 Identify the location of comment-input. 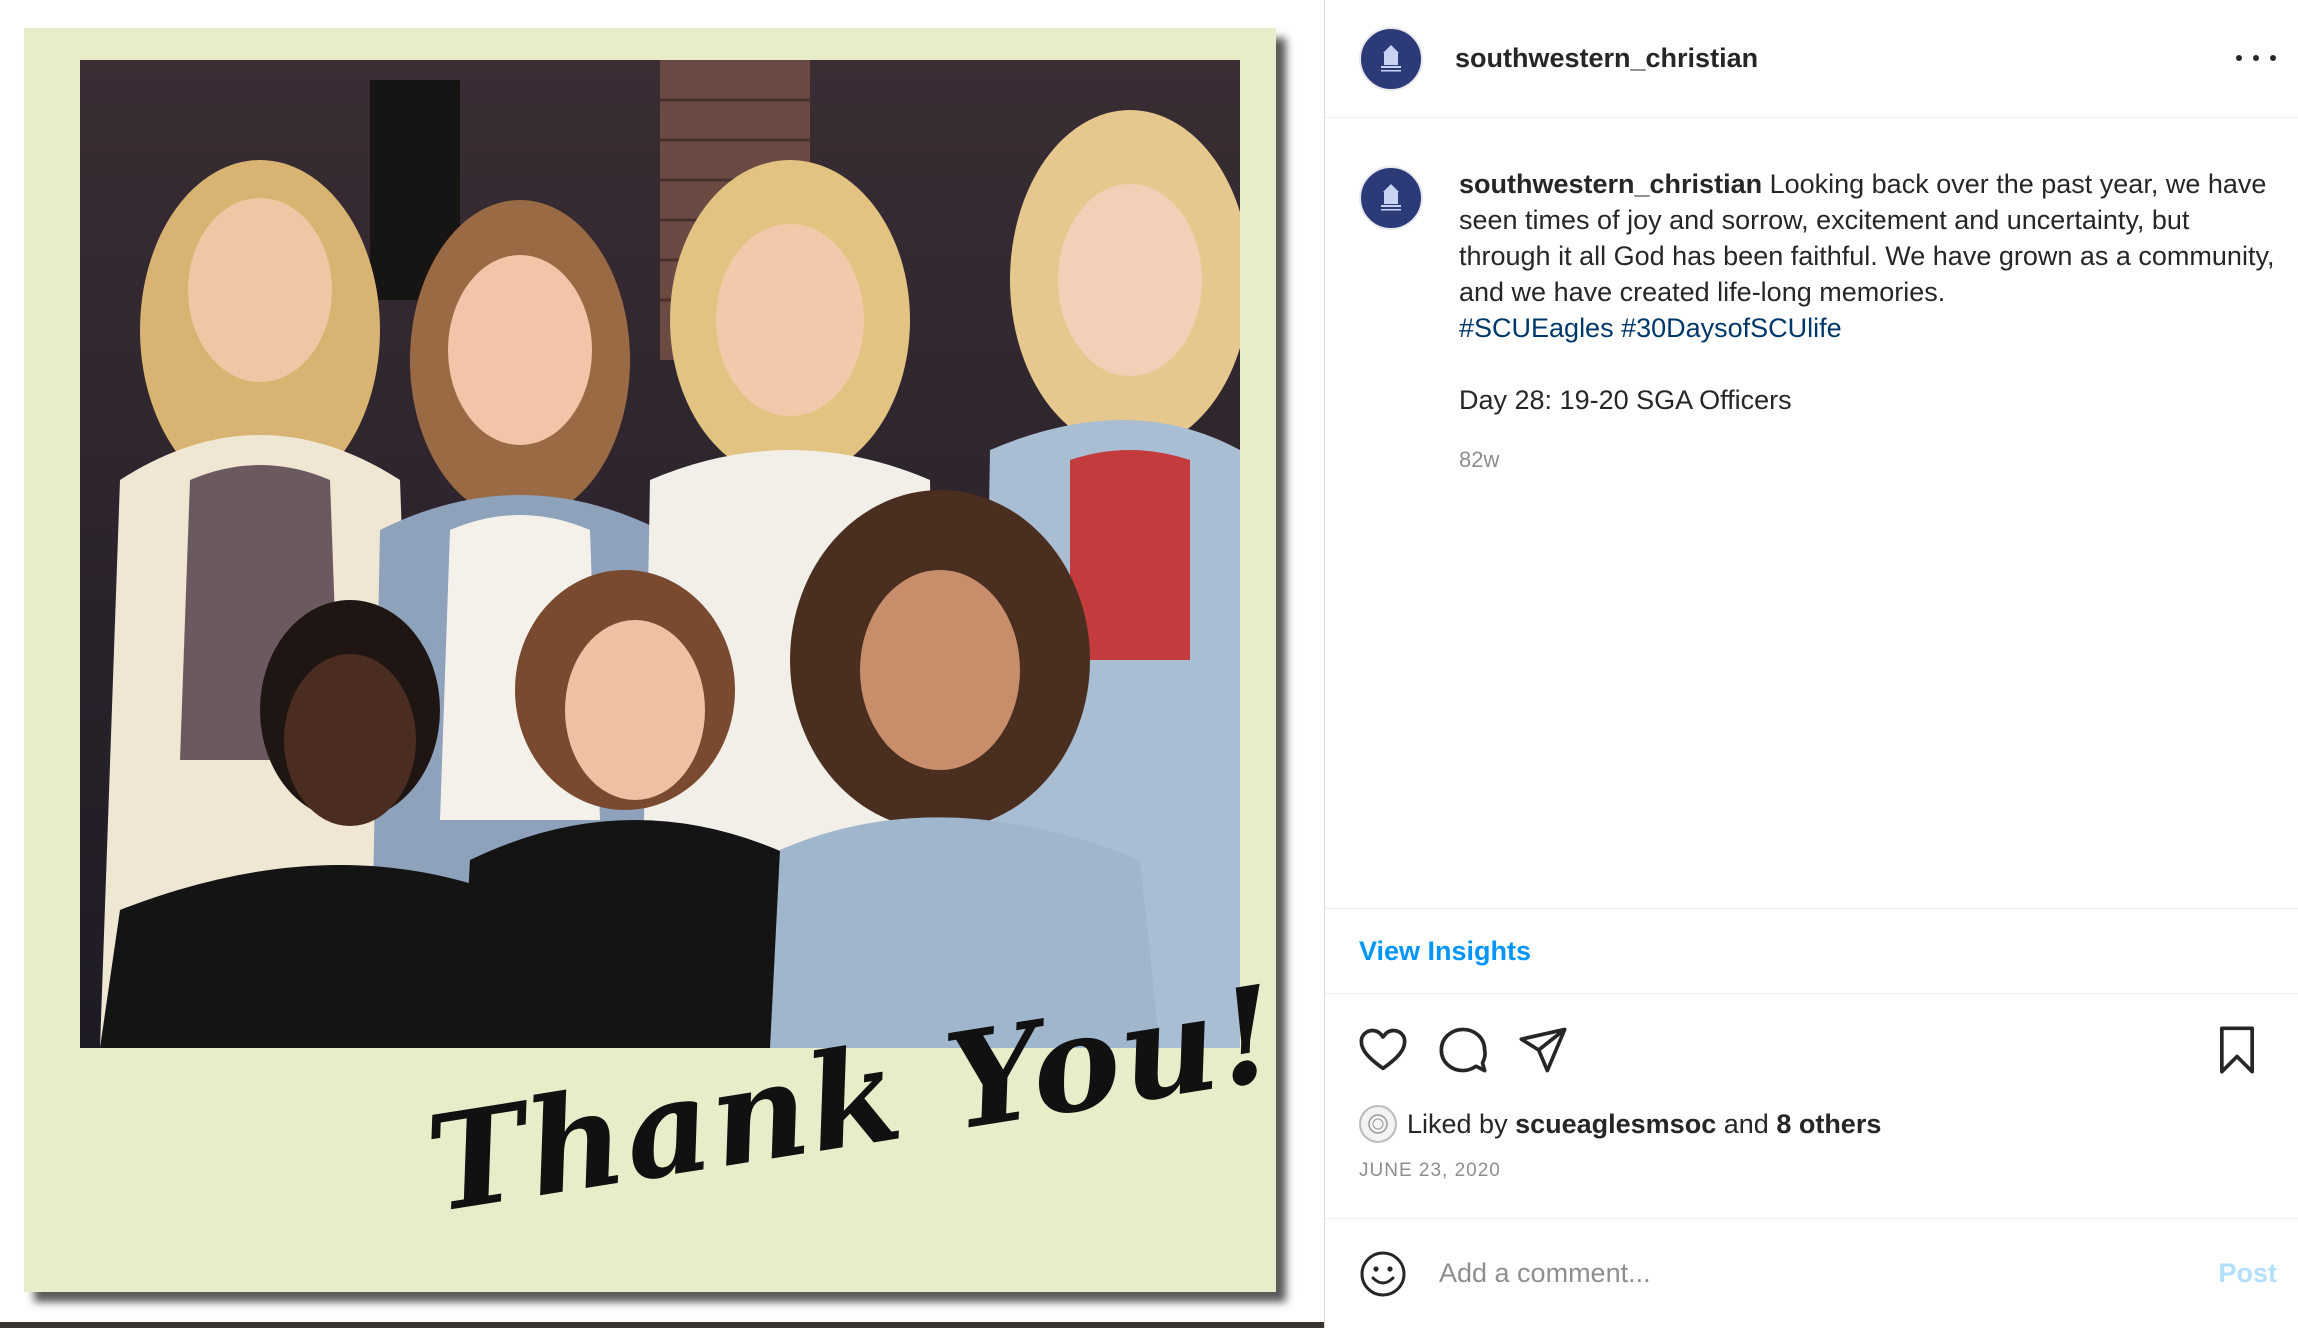
(1829, 1273).